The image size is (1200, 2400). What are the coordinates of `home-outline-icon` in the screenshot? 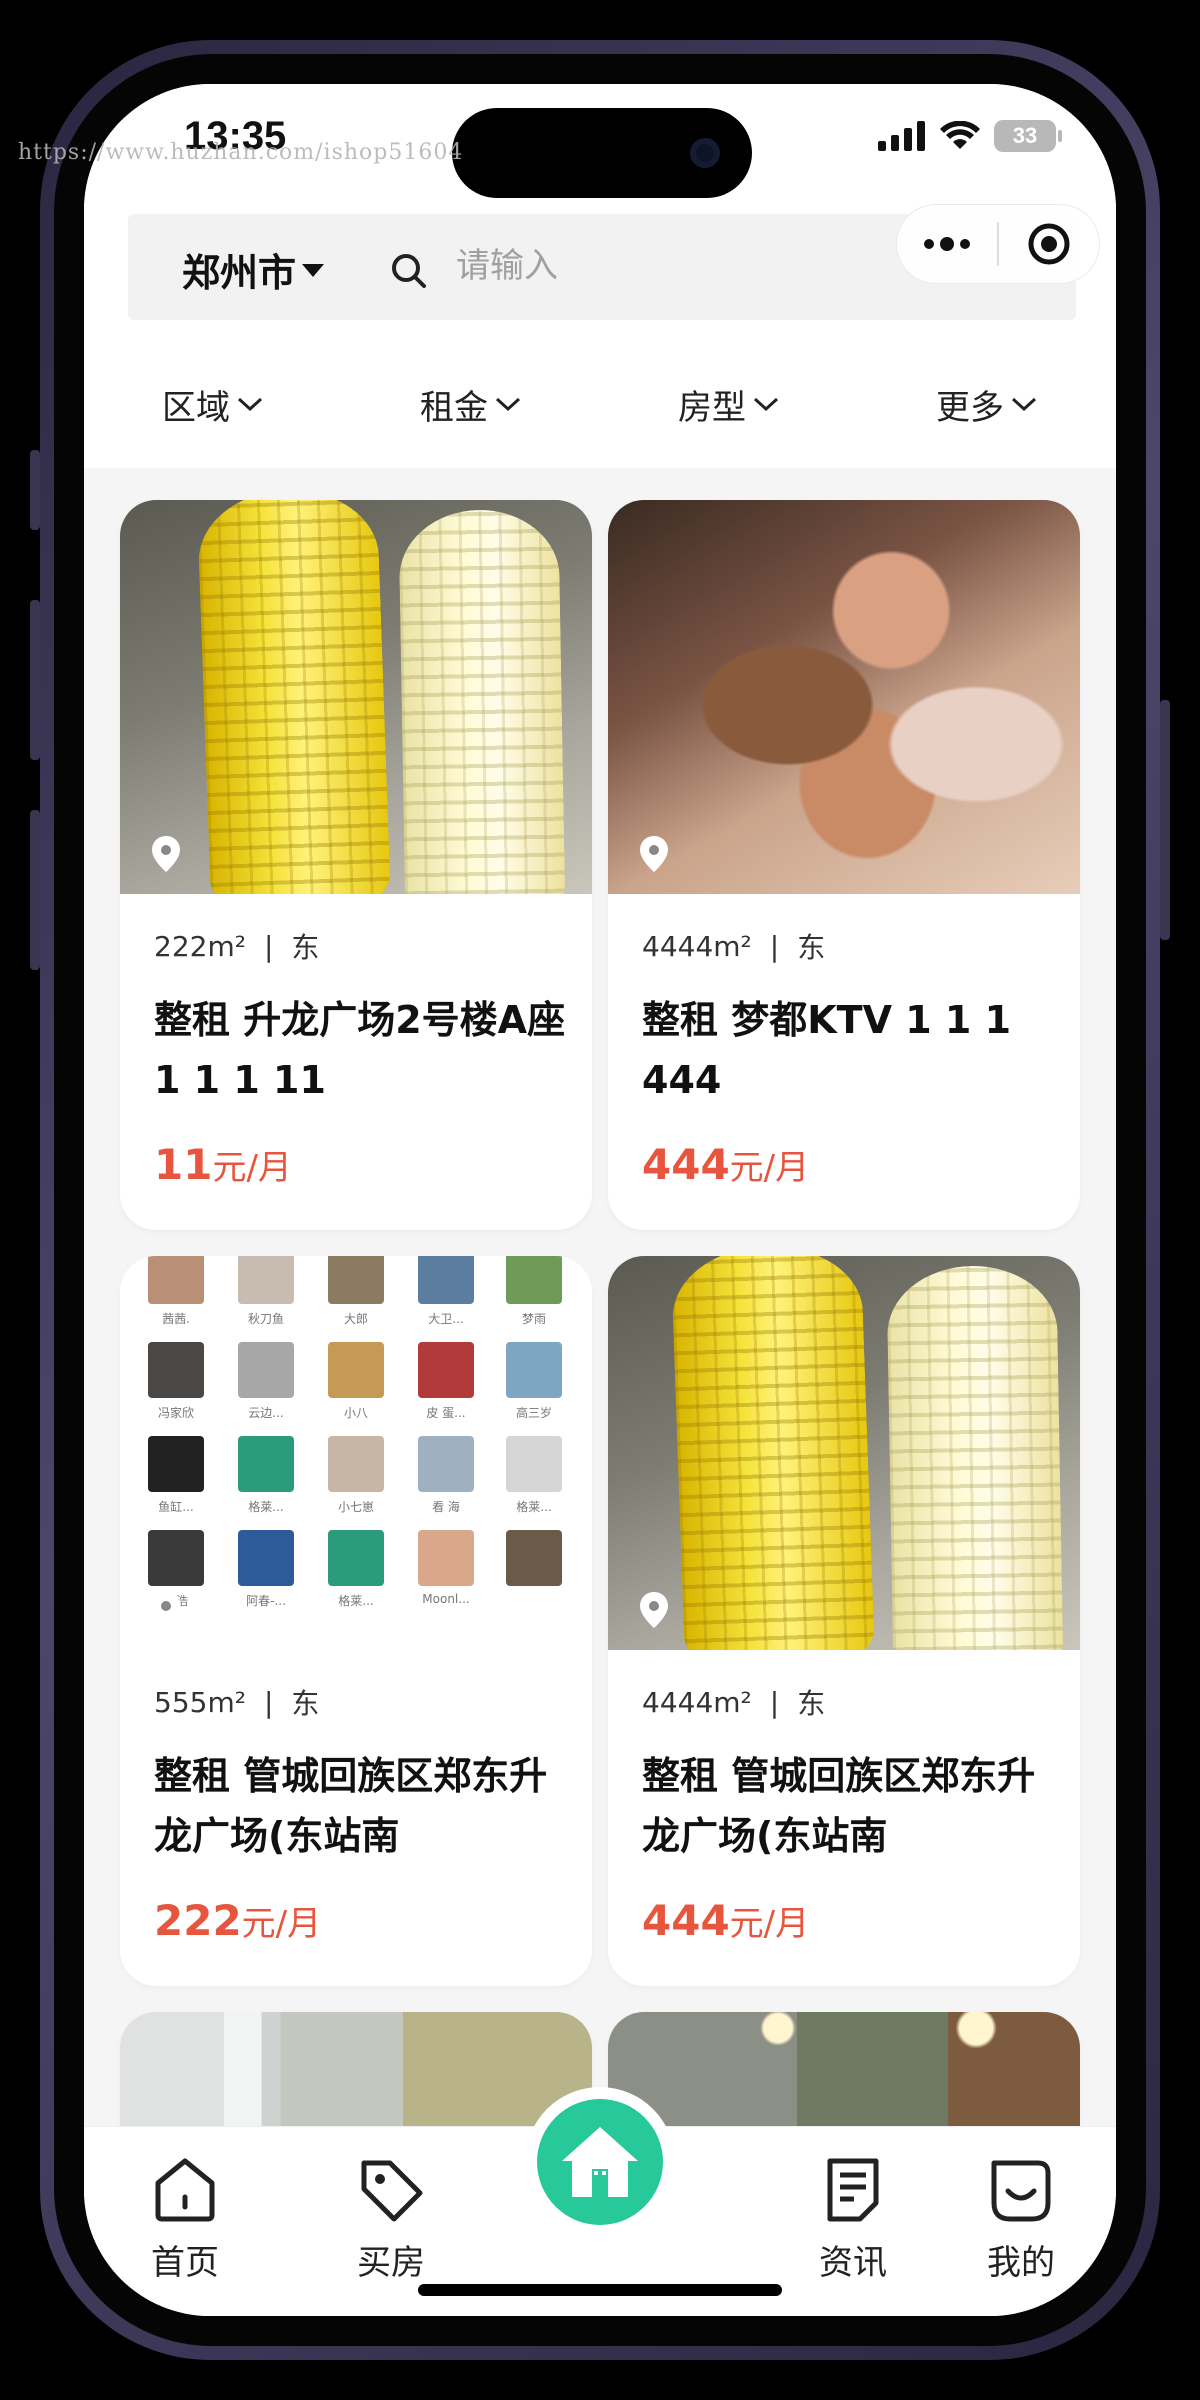 It's located at (185, 2190).